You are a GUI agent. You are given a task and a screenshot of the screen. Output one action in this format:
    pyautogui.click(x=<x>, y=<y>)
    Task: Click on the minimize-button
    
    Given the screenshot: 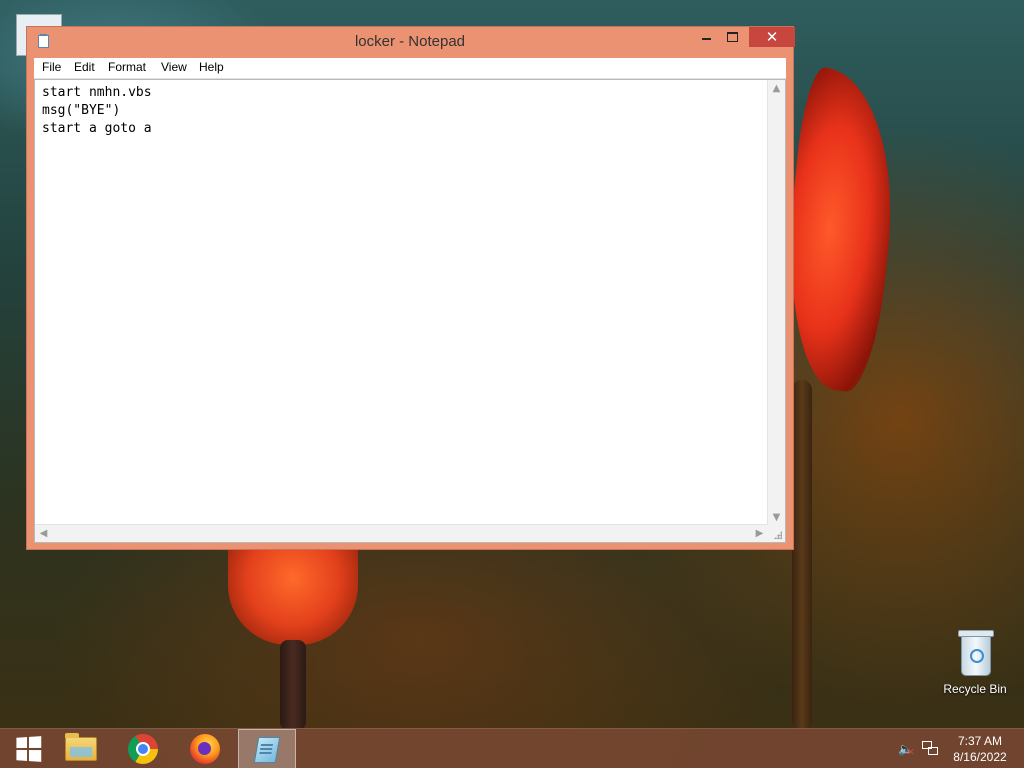 What is the action you would take?
    pyautogui.click(x=706, y=37)
    